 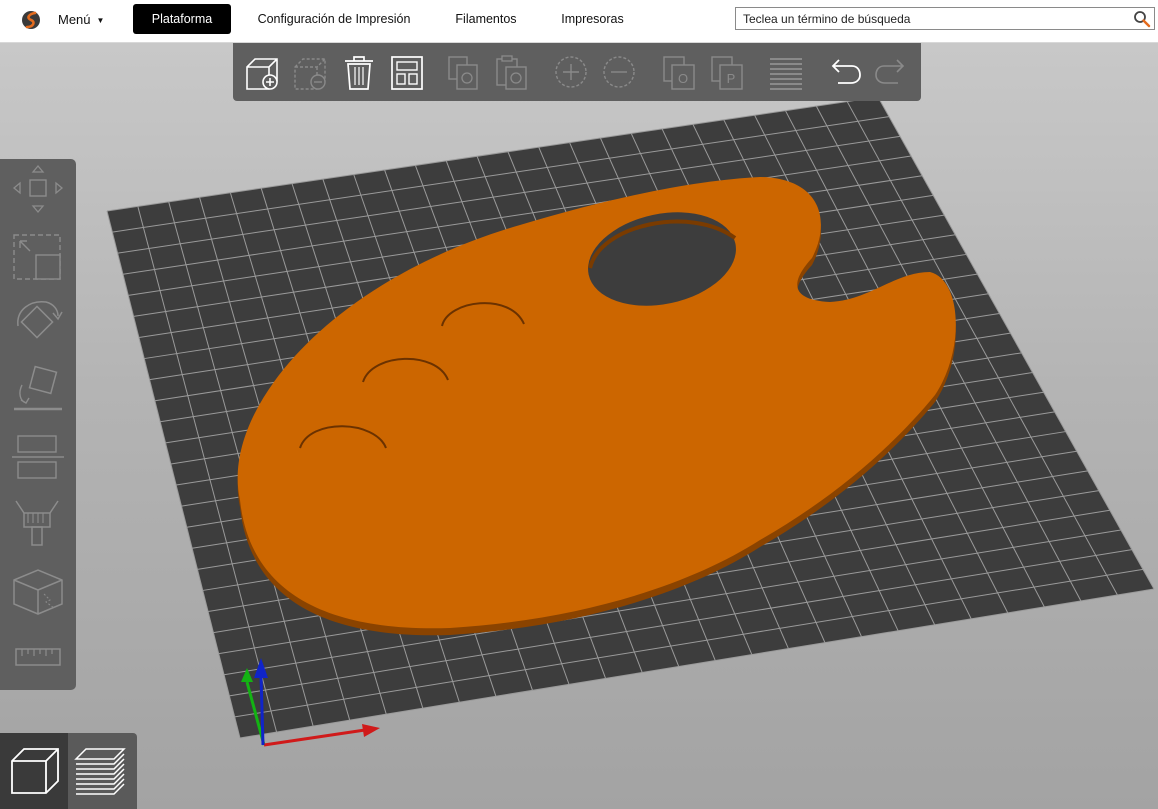 I want to click on minus-circle-icon, so click(x=619, y=72).